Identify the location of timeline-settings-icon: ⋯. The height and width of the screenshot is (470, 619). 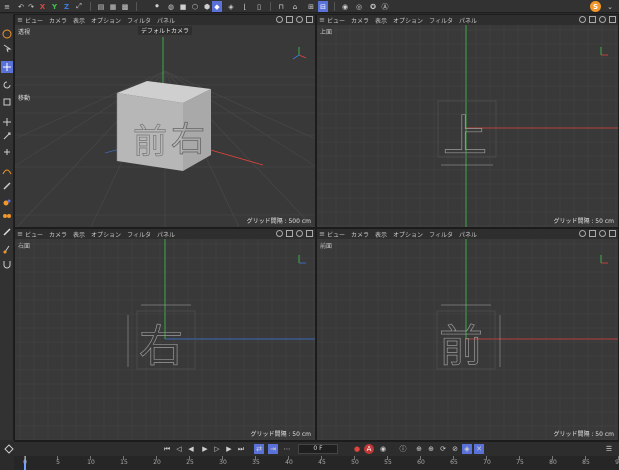
(287, 449).